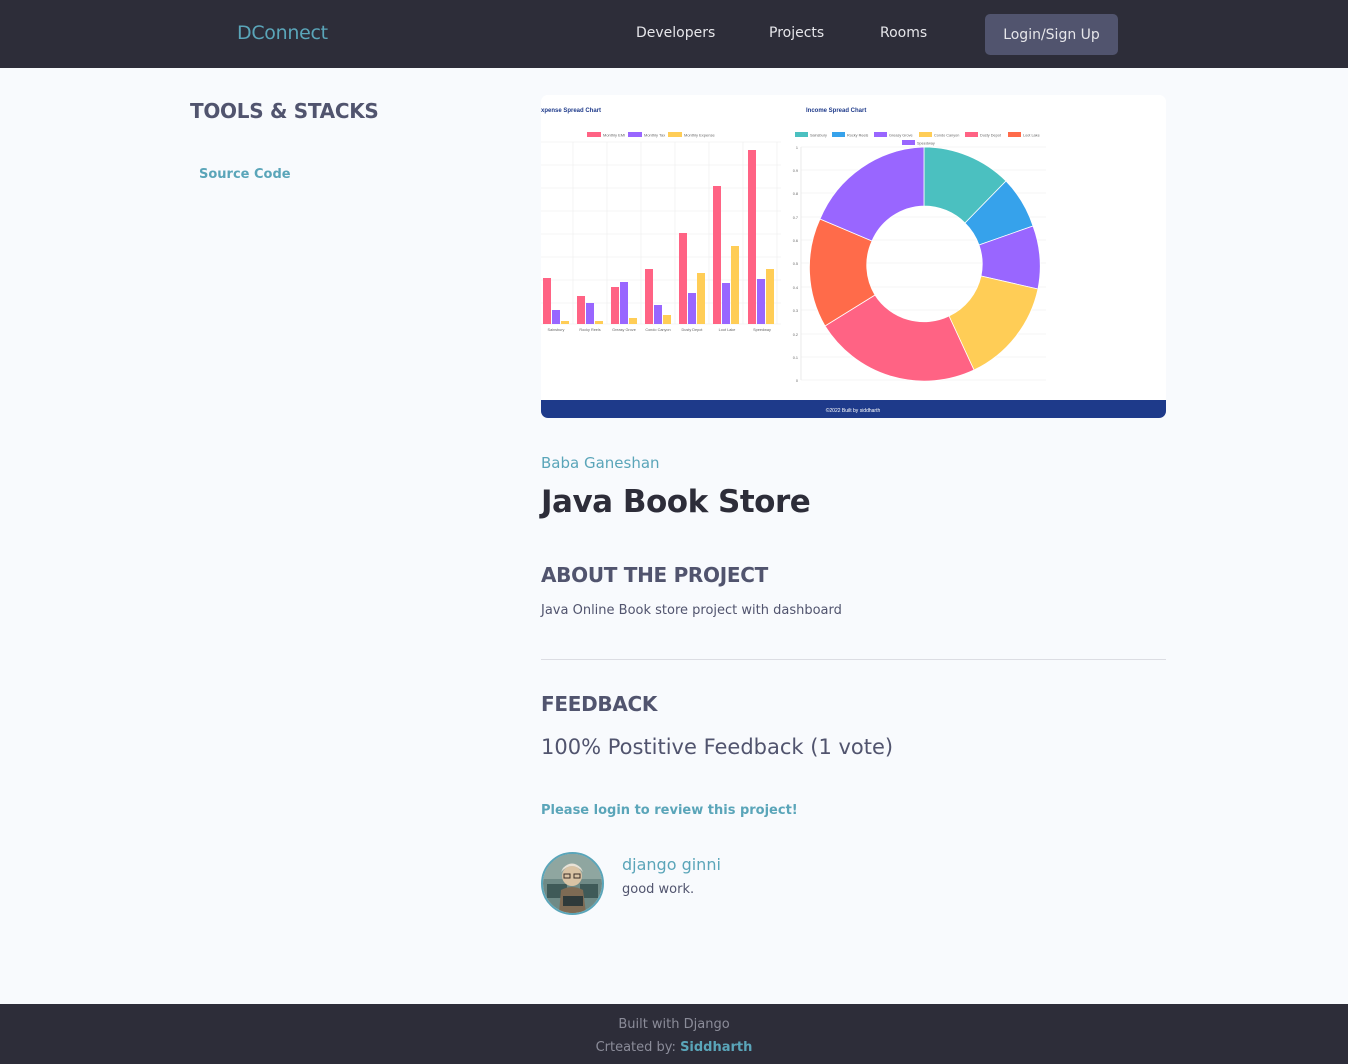  I want to click on bar-category: Dusty Depot, so click(693, 330).